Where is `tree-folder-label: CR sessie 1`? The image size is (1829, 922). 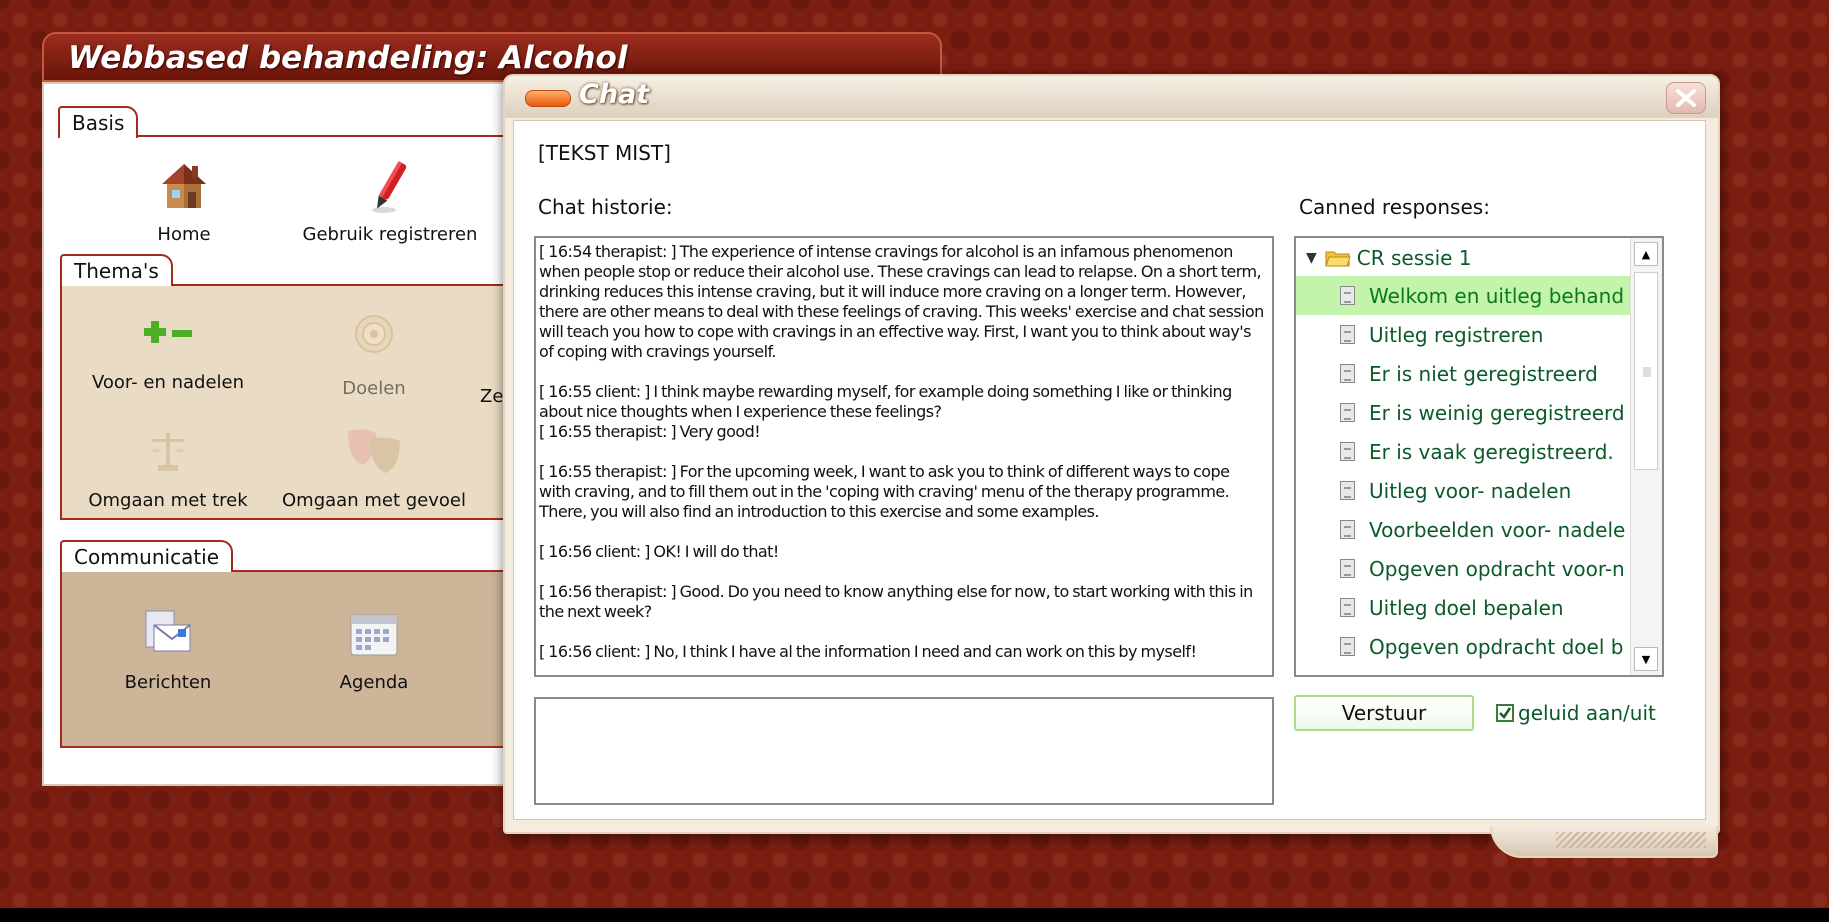 tree-folder-label: CR sessie 1 is located at coordinates (1414, 258).